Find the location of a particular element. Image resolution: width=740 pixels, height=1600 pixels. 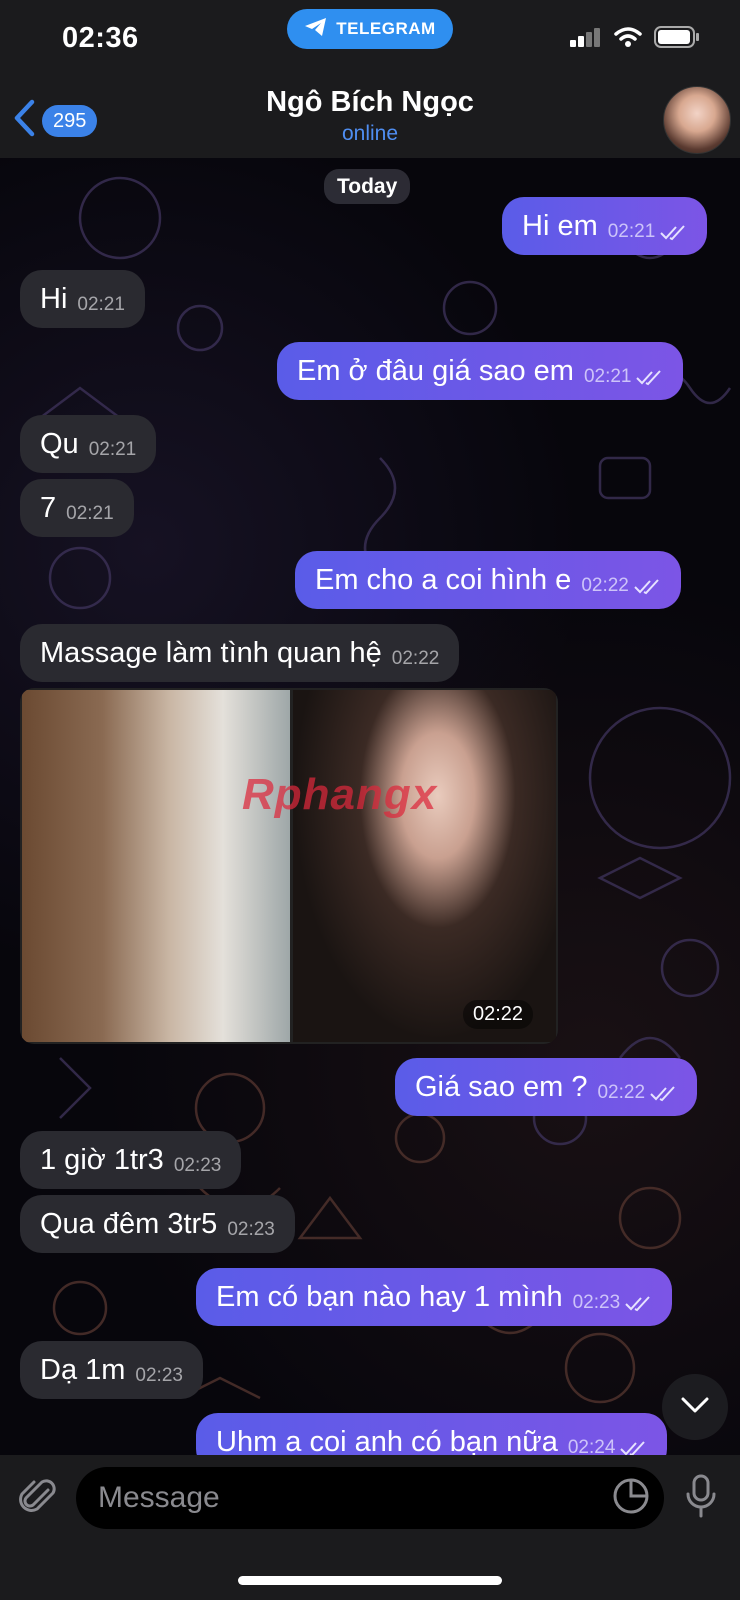

message-bubble-outgoing: Giá sao em ? 02:22 is located at coordinates (546, 1087).